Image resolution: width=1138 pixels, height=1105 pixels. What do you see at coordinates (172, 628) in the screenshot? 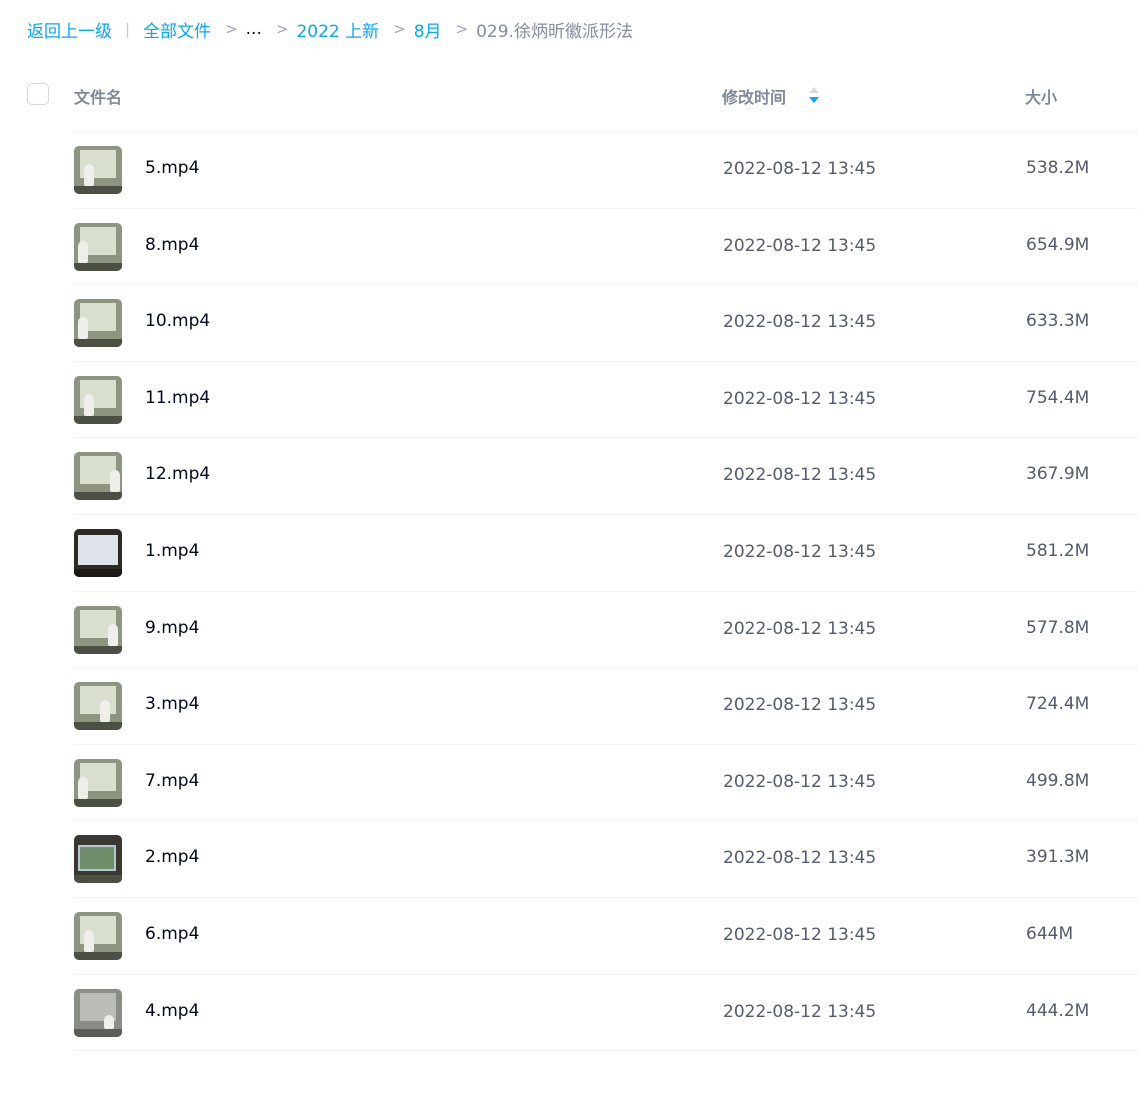
I see `file-name: 9.mp4` at bounding box center [172, 628].